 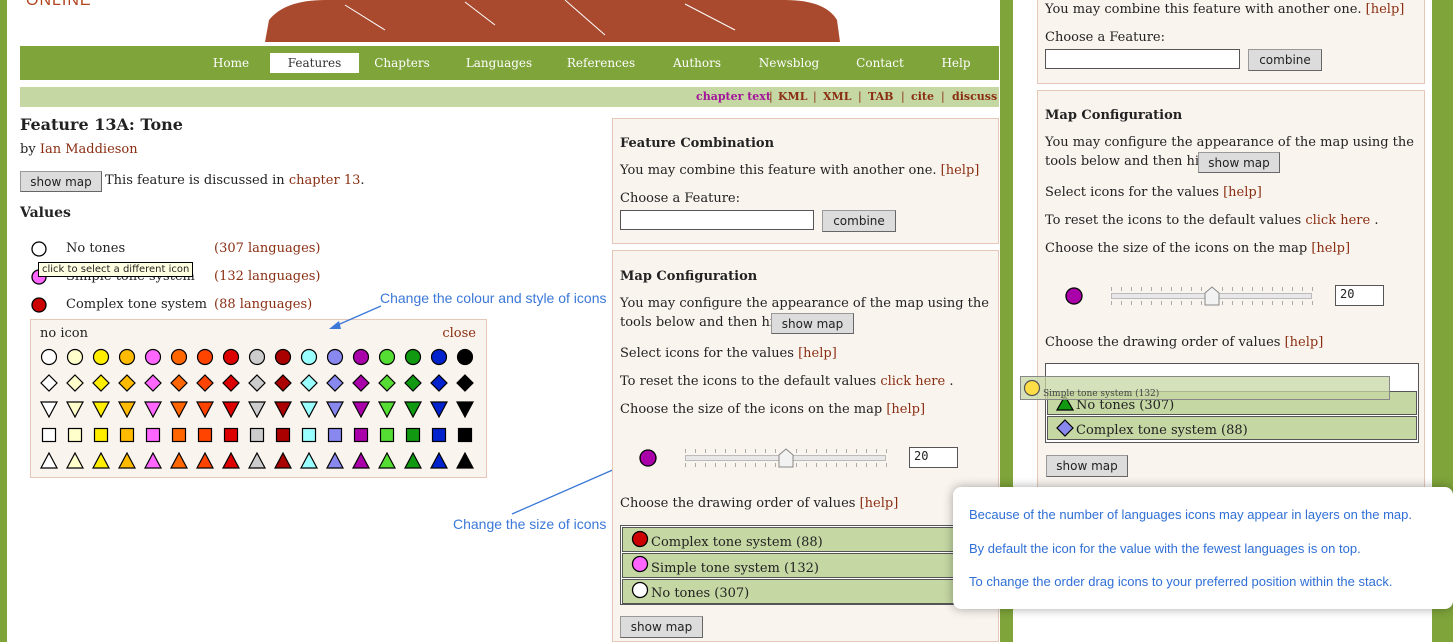 What do you see at coordinates (880, 63) in the screenshot?
I see `nav-contact: Contact` at bounding box center [880, 63].